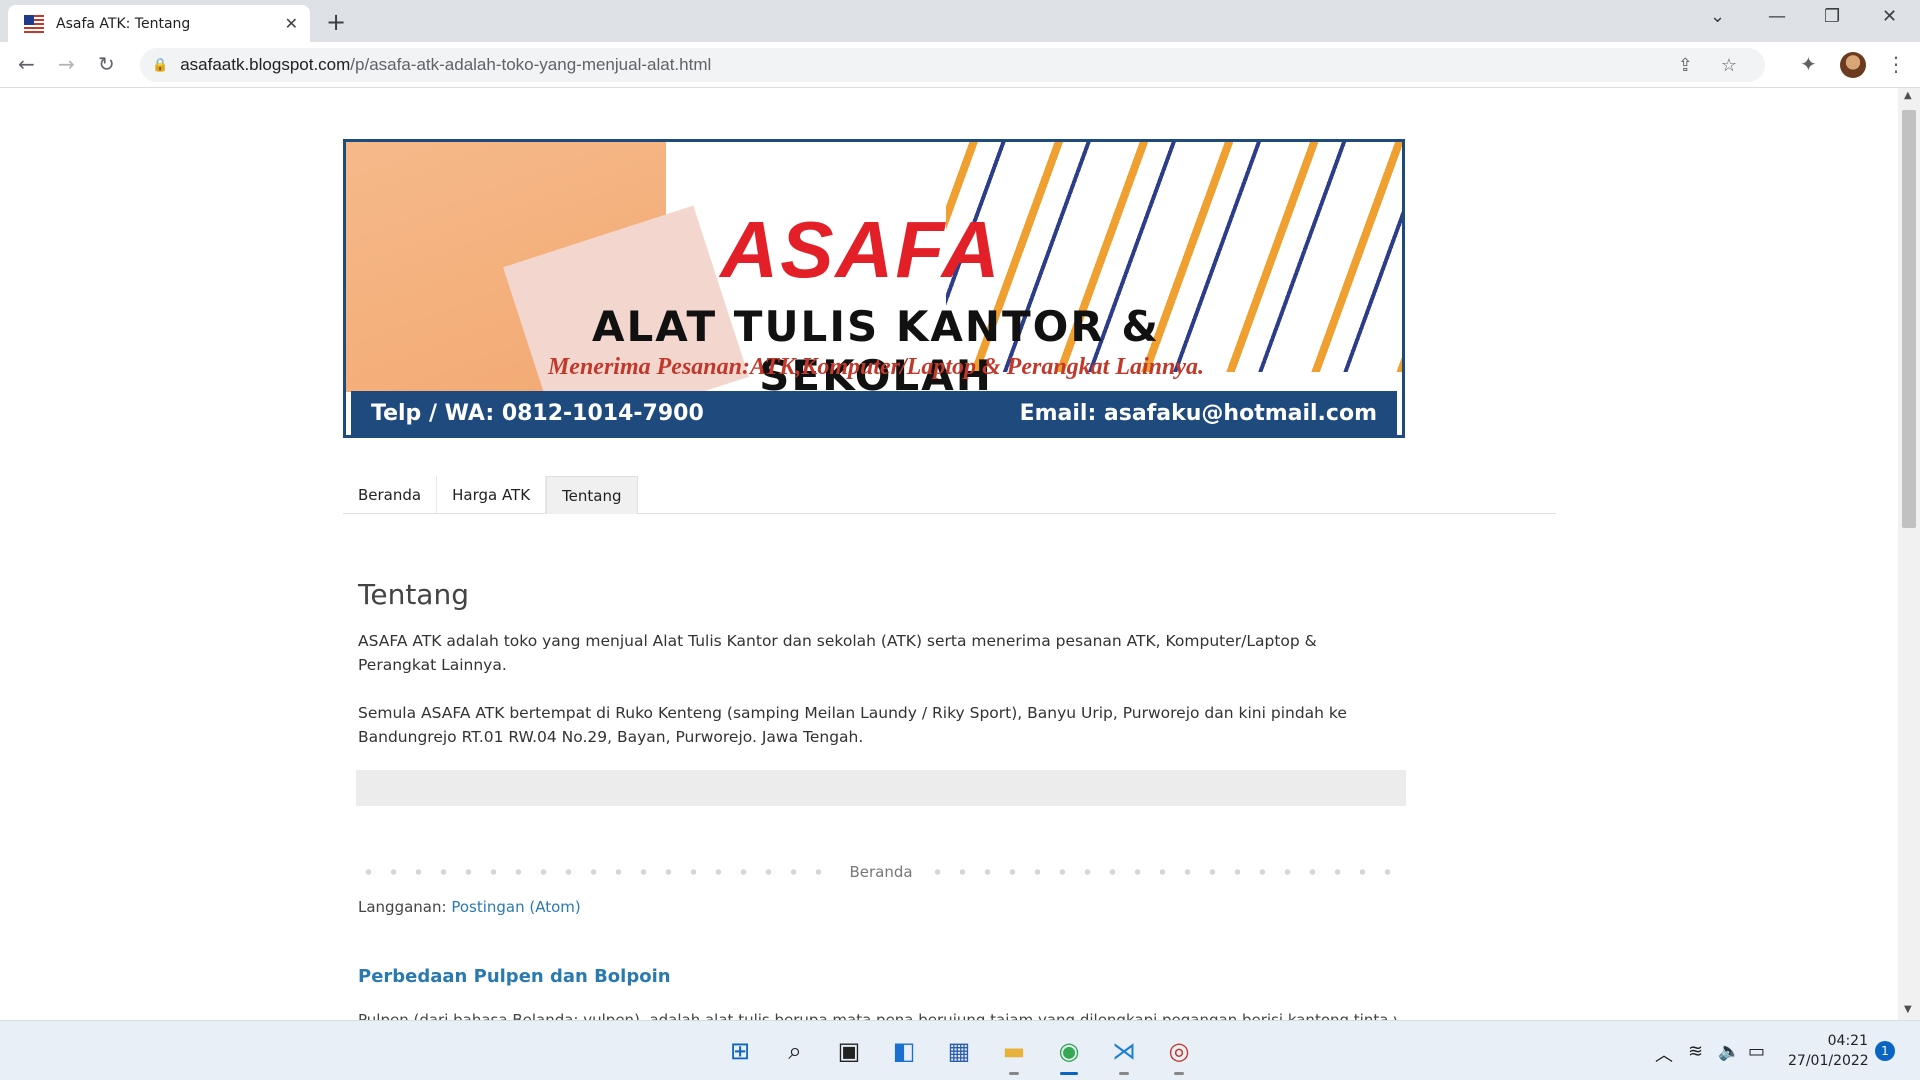 This screenshot has height=1080, width=1920. I want to click on tab-title: Asafa ATK: Tentang, so click(123, 23).